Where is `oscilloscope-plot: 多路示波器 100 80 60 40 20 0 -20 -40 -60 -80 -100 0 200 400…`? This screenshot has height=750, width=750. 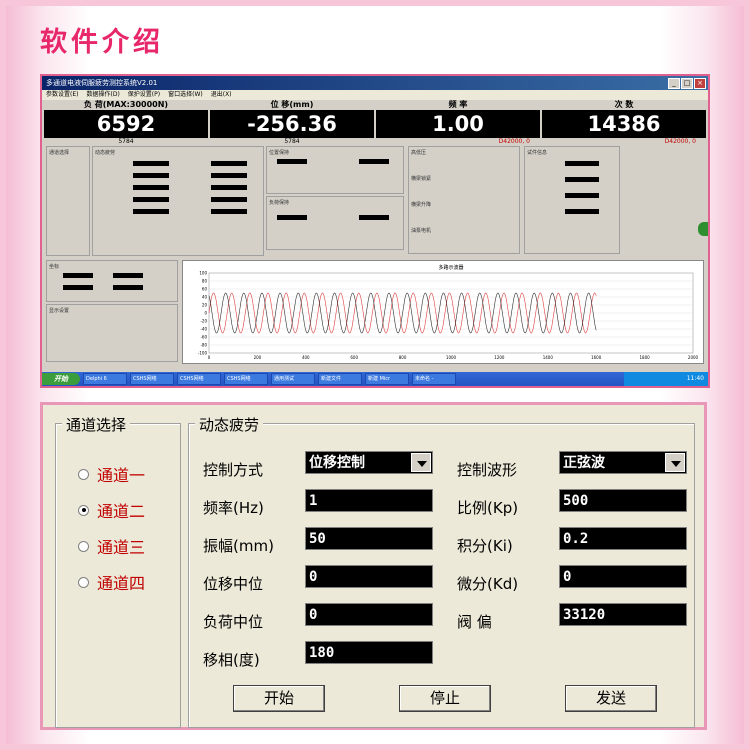 oscilloscope-plot: 多路示波器 100 80 60 40 20 0 -20 -40 -60 -80 -100 0 200 400… is located at coordinates (443, 312).